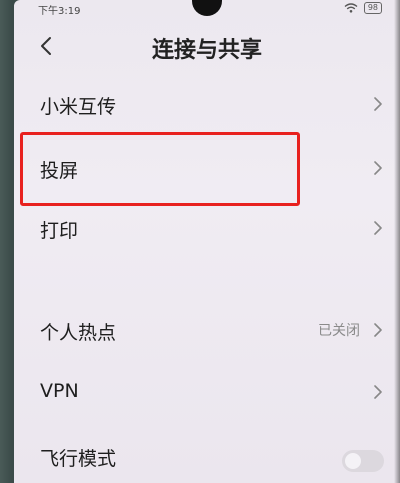 This screenshot has width=400, height=483. Describe the element at coordinates (207, 230) in the screenshot. I see `row-print: 打印` at that location.